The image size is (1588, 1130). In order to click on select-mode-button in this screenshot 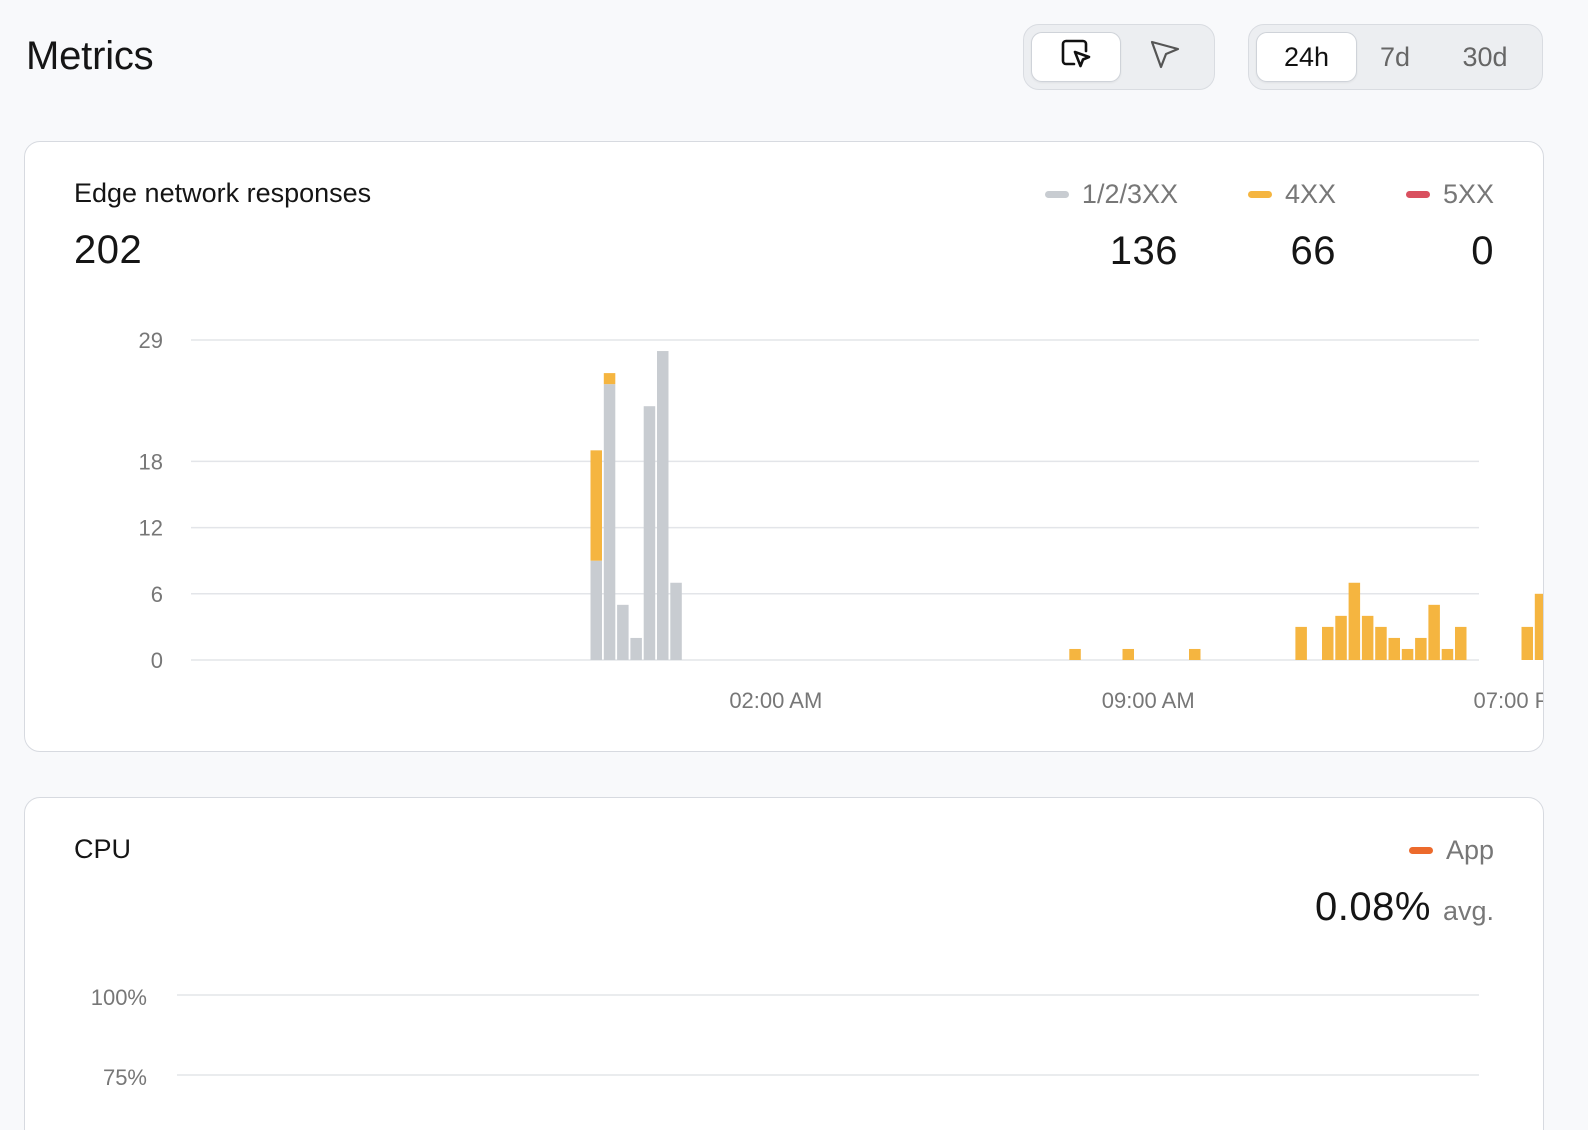, I will do `click(1076, 57)`.